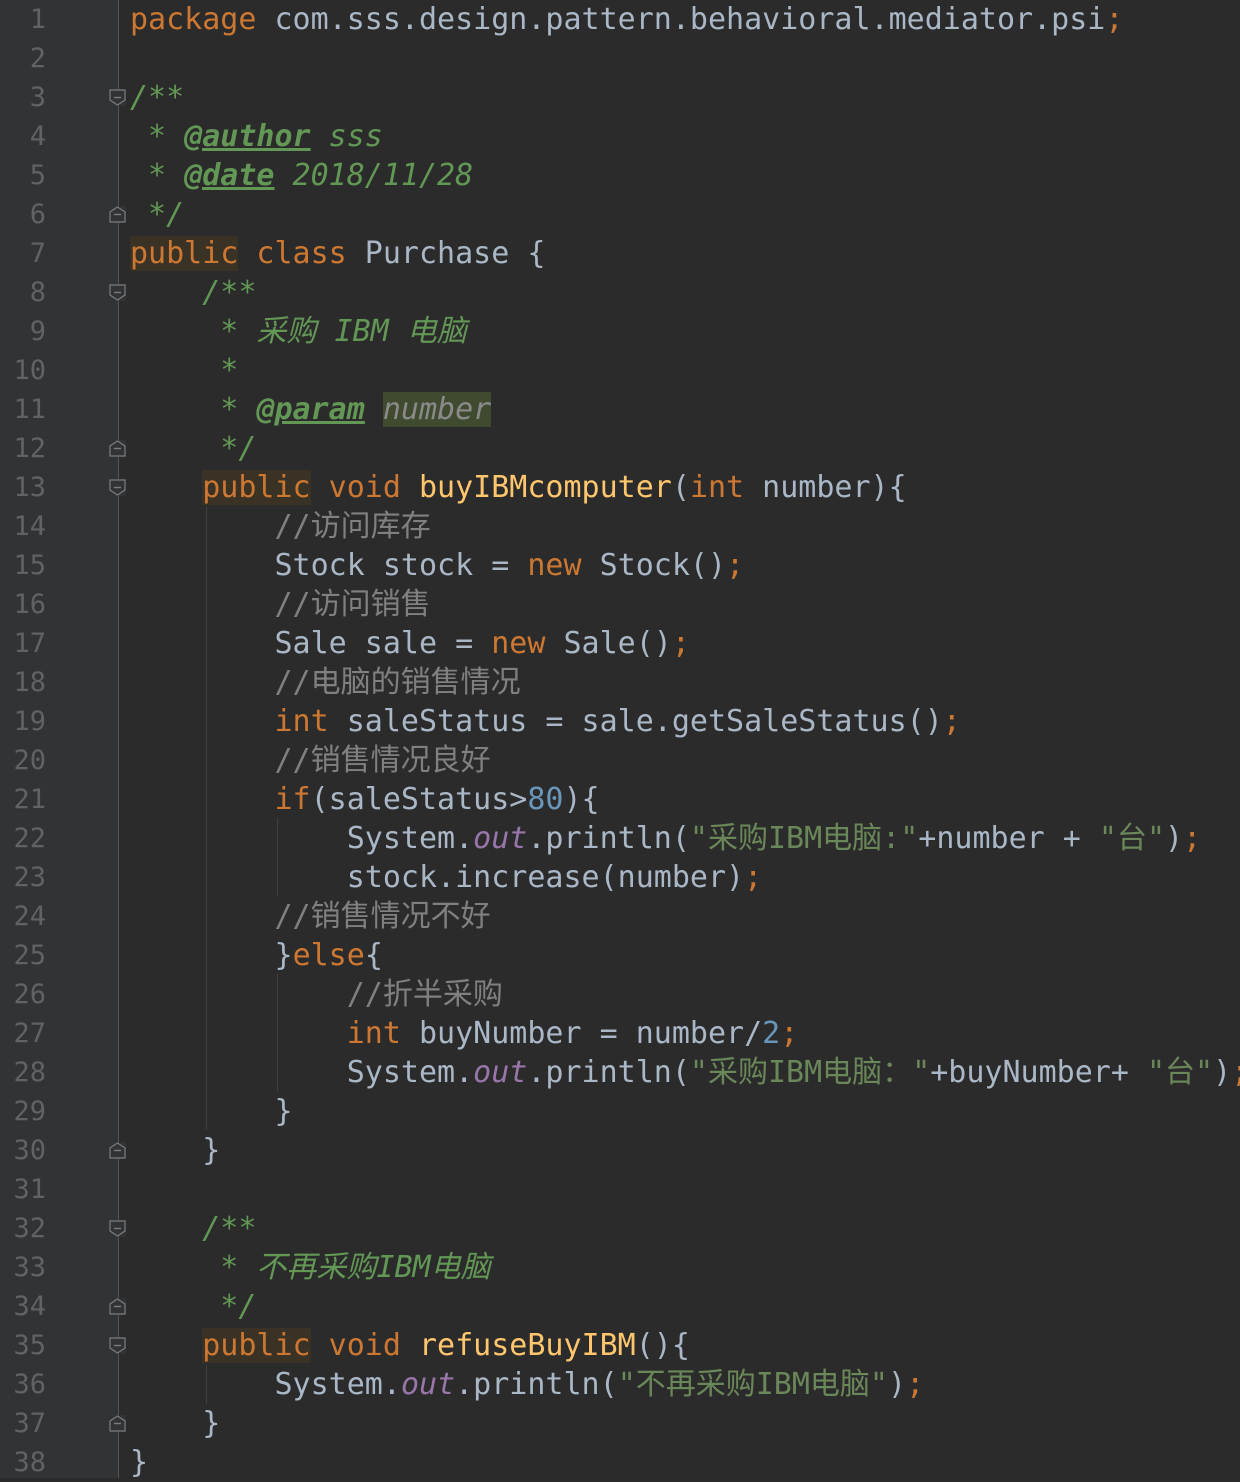 This screenshot has width=1240, height=1482. I want to click on line-number: 22, so click(29, 838).